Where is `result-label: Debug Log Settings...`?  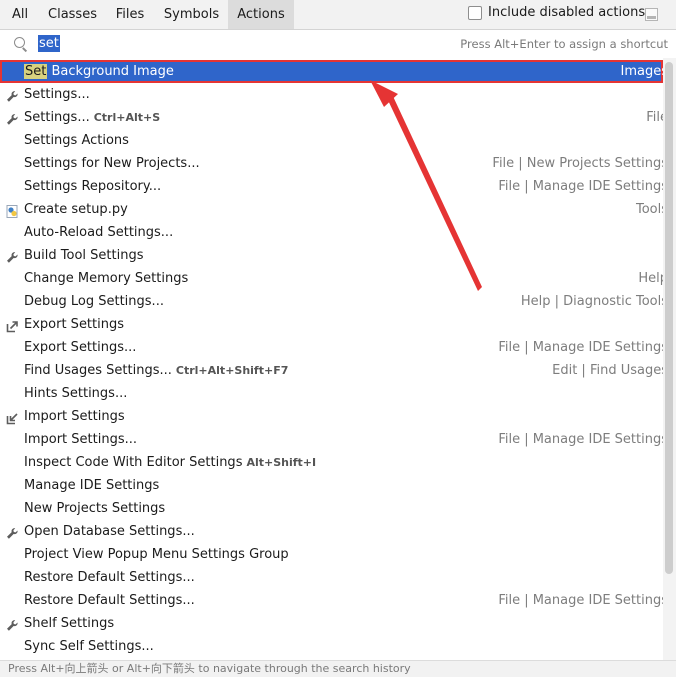 result-label: Debug Log Settings... is located at coordinates (94, 301).